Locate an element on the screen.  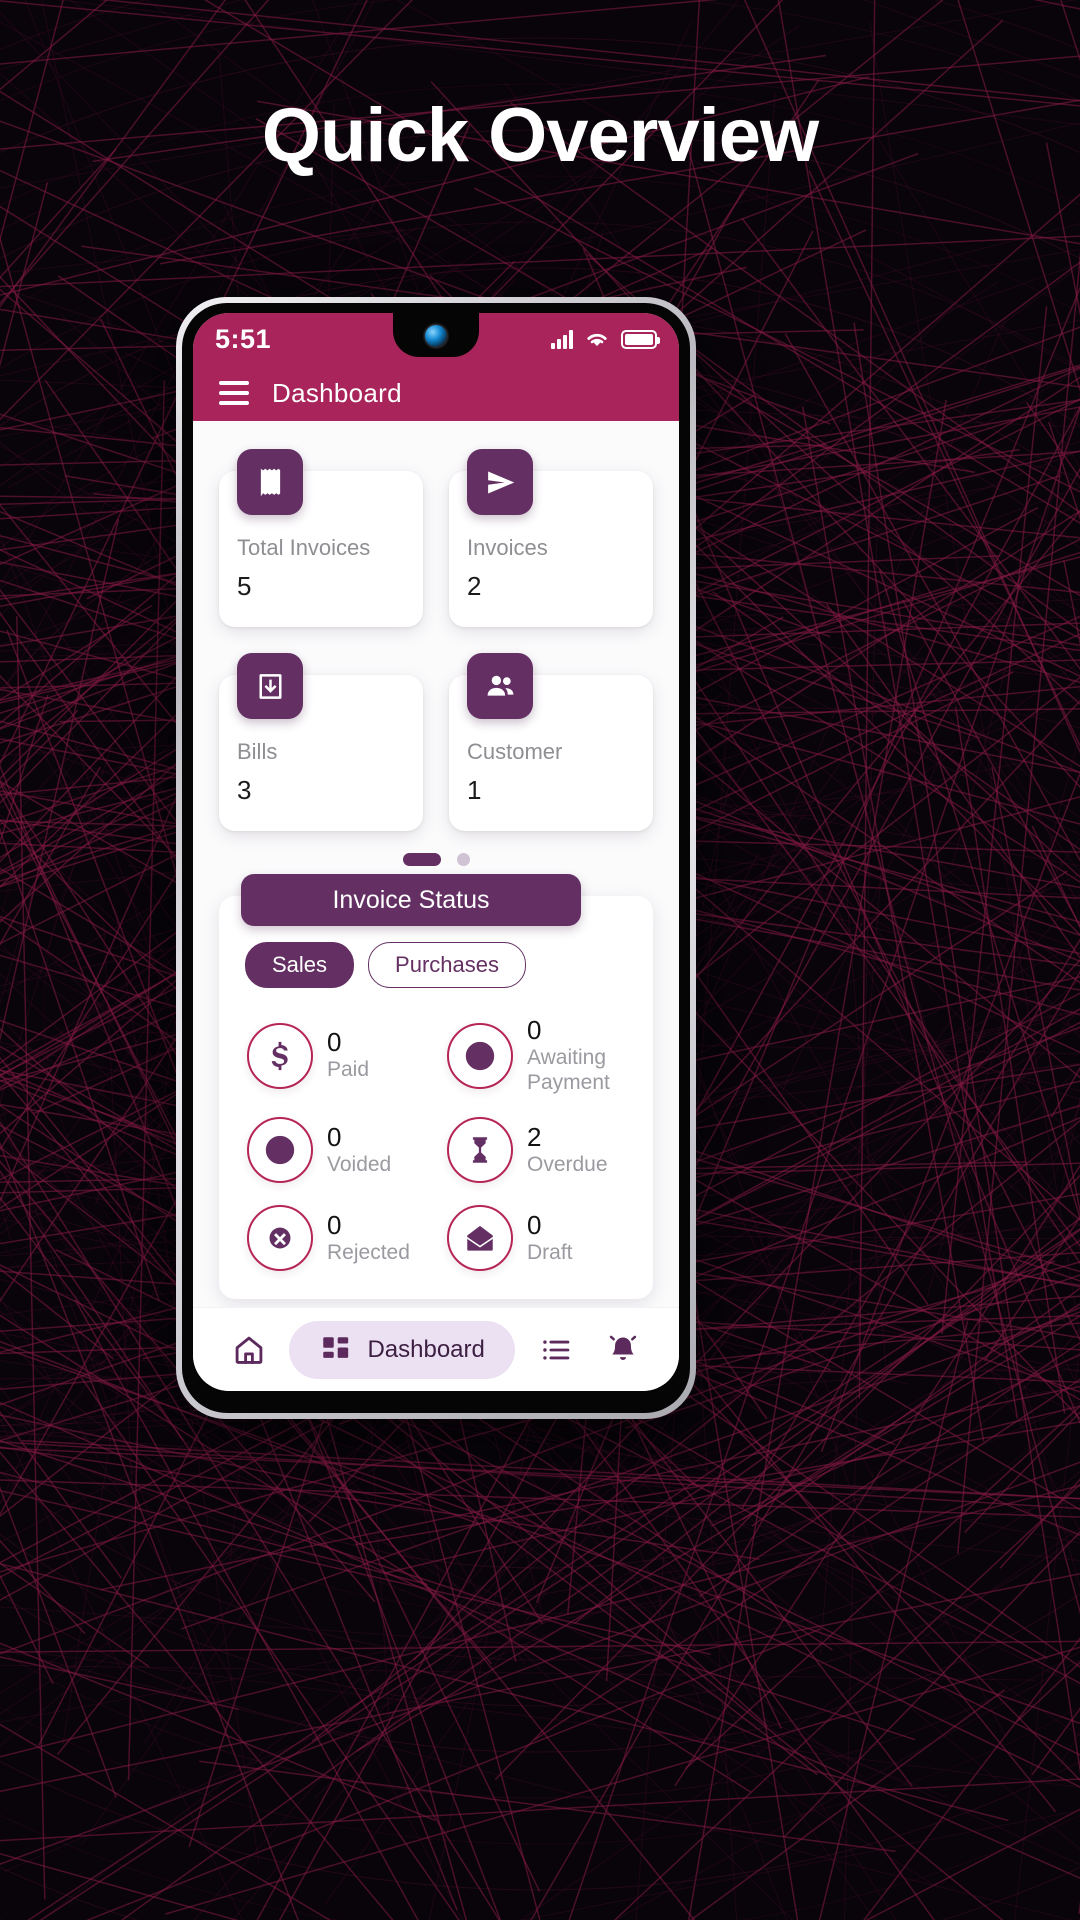
receipt-icon is located at coordinates (270, 482).